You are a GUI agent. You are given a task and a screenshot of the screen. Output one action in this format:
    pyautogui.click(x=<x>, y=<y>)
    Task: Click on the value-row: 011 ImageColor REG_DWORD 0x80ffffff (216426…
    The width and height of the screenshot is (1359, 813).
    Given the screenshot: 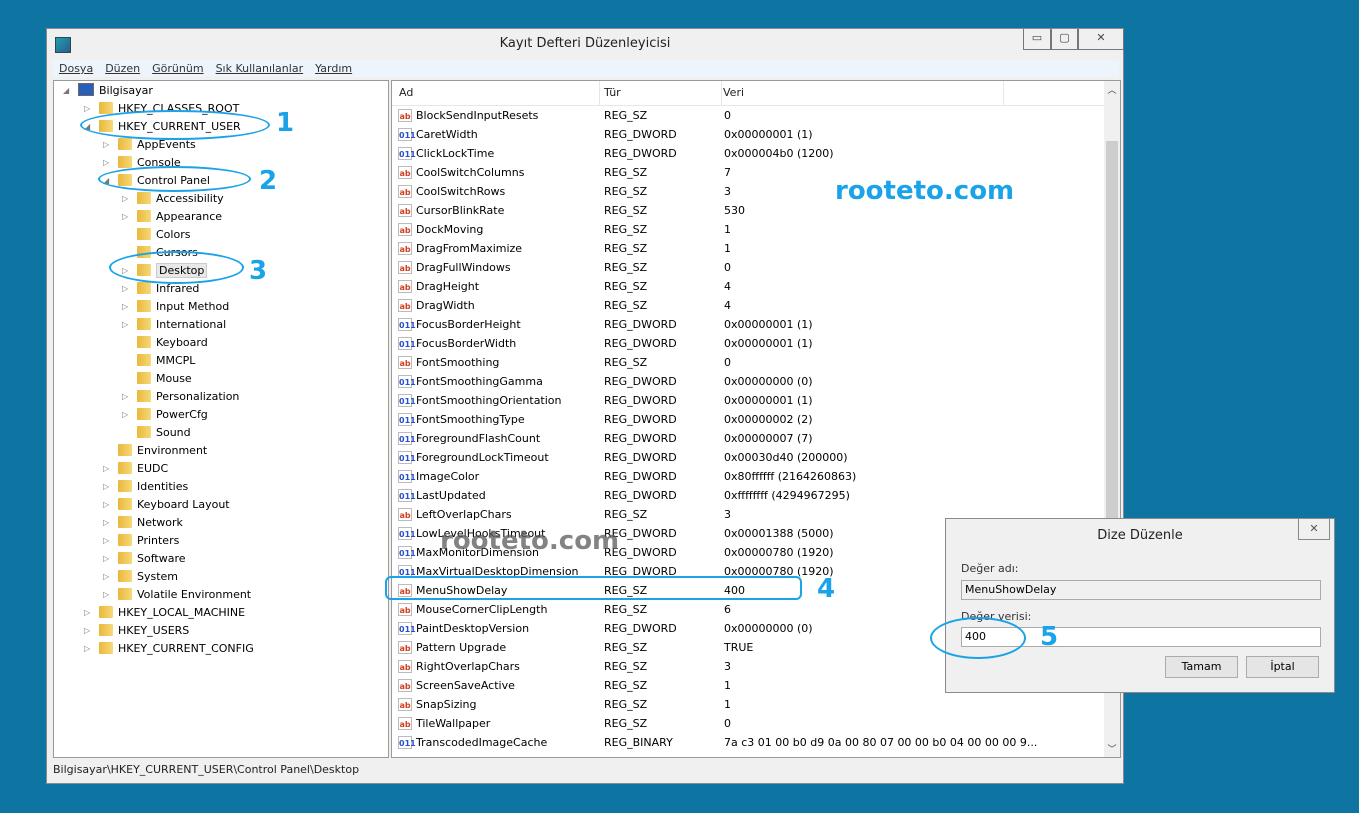 What is the action you would take?
    pyautogui.click(x=747, y=476)
    